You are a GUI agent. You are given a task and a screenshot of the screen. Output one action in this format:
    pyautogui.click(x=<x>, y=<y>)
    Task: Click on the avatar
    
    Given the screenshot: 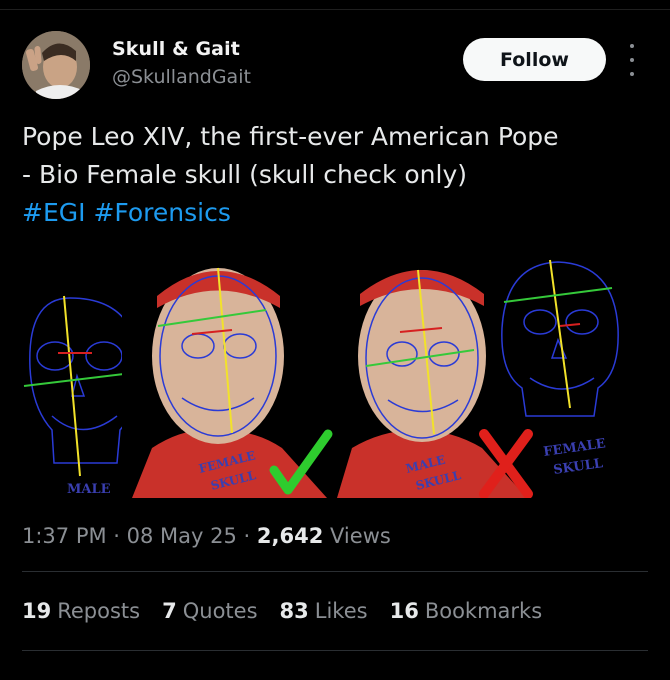 What is the action you would take?
    pyautogui.click(x=56, y=65)
    